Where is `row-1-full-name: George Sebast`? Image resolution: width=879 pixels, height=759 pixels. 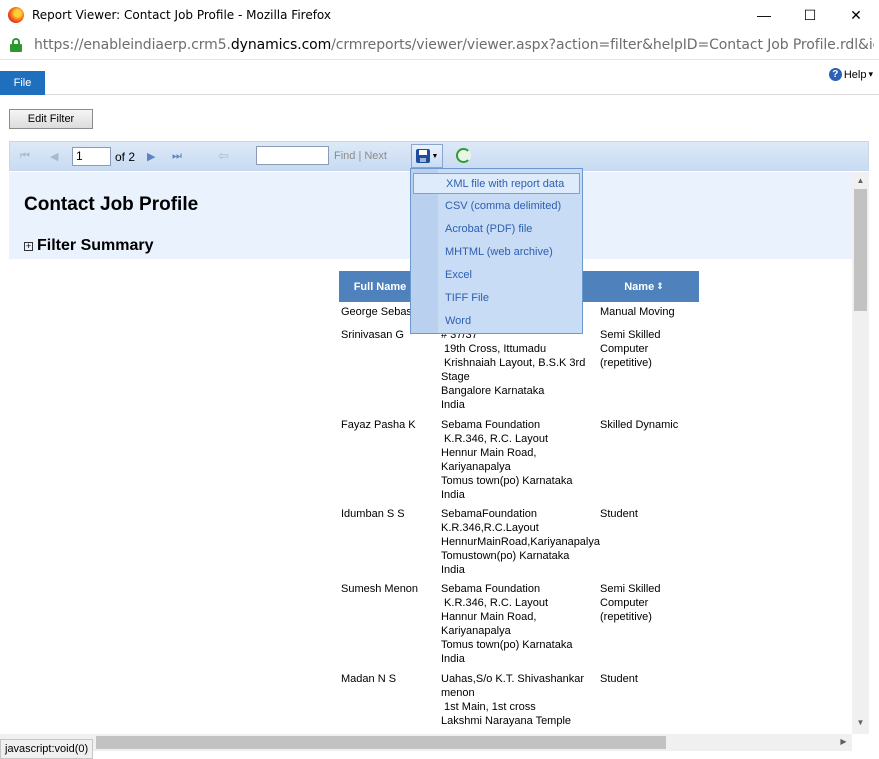
row-1-full-name: George Sebast is located at coordinates (378, 312).